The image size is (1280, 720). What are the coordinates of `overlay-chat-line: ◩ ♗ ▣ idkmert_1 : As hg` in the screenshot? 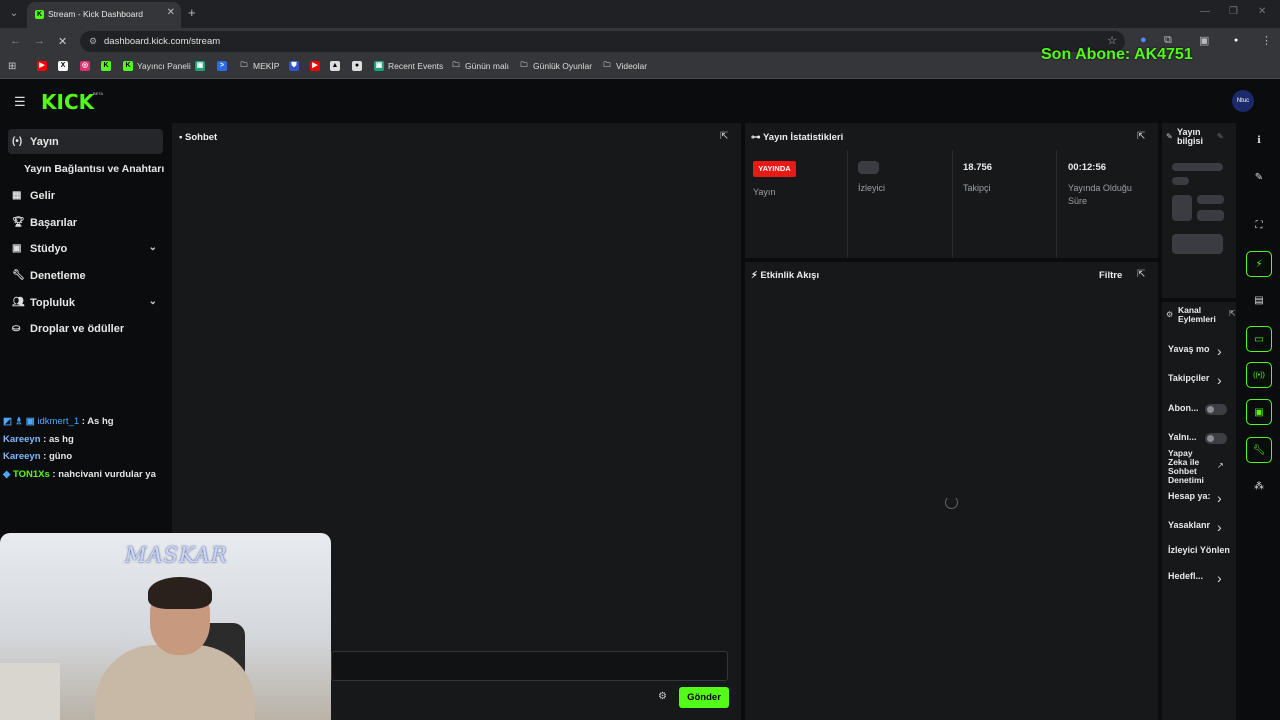 It's located at (58, 421).